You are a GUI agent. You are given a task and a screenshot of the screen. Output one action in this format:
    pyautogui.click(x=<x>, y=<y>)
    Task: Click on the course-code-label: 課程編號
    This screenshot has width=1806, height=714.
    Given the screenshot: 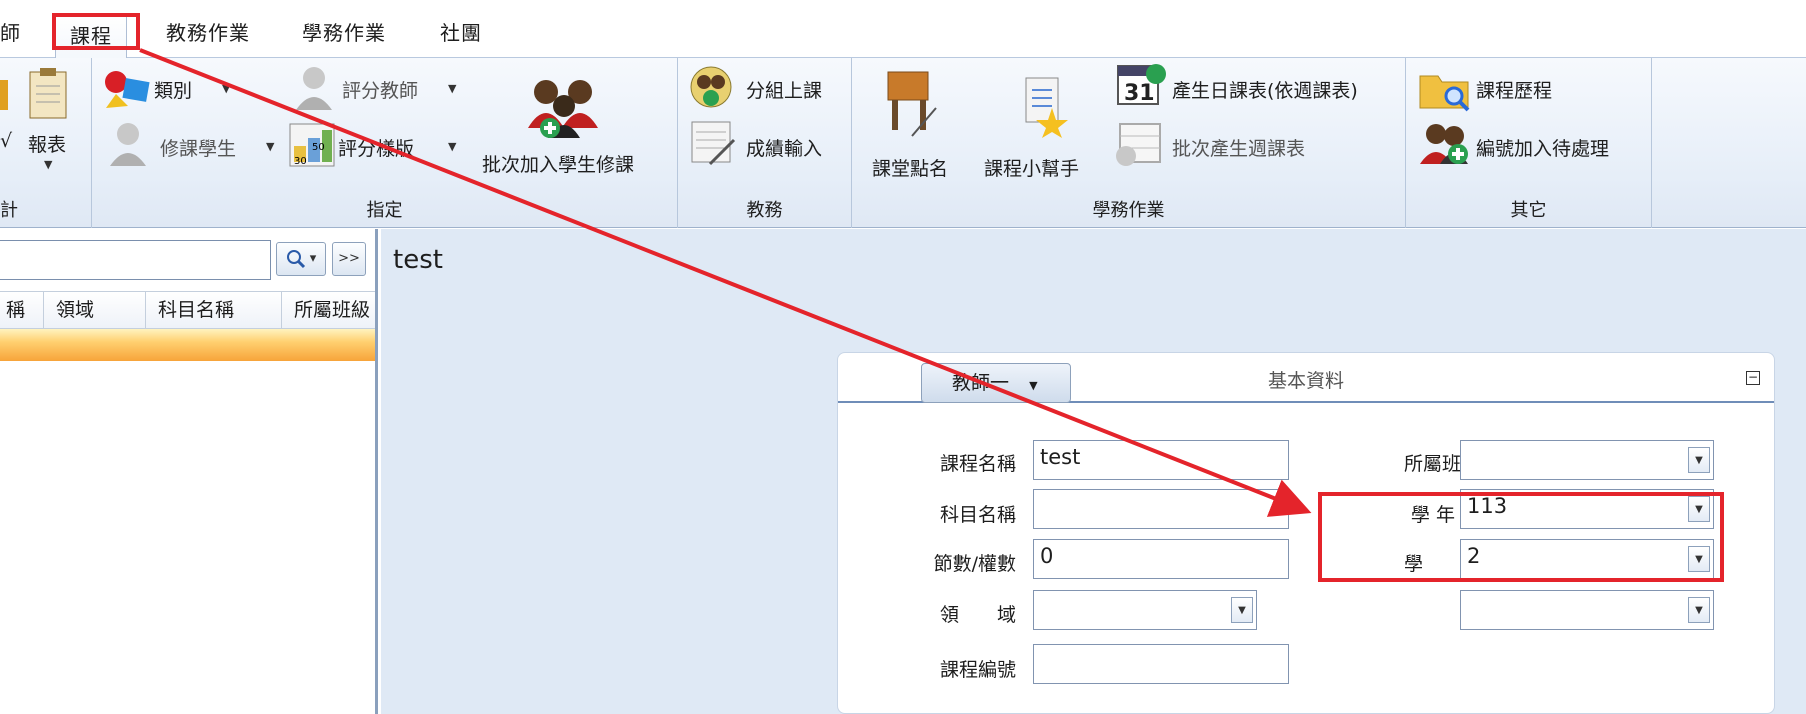 What is the action you would take?
    pyautogui.click(x=977, y=670)
    